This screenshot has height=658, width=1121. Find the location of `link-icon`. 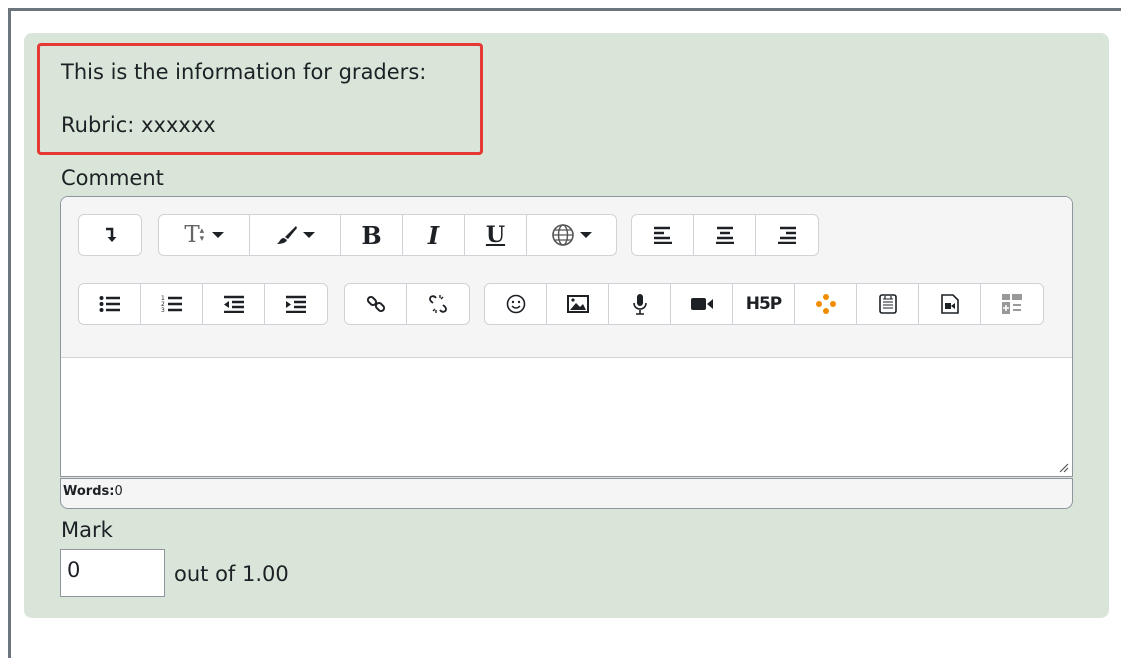

link-icon is located at coordinates (375, 304).